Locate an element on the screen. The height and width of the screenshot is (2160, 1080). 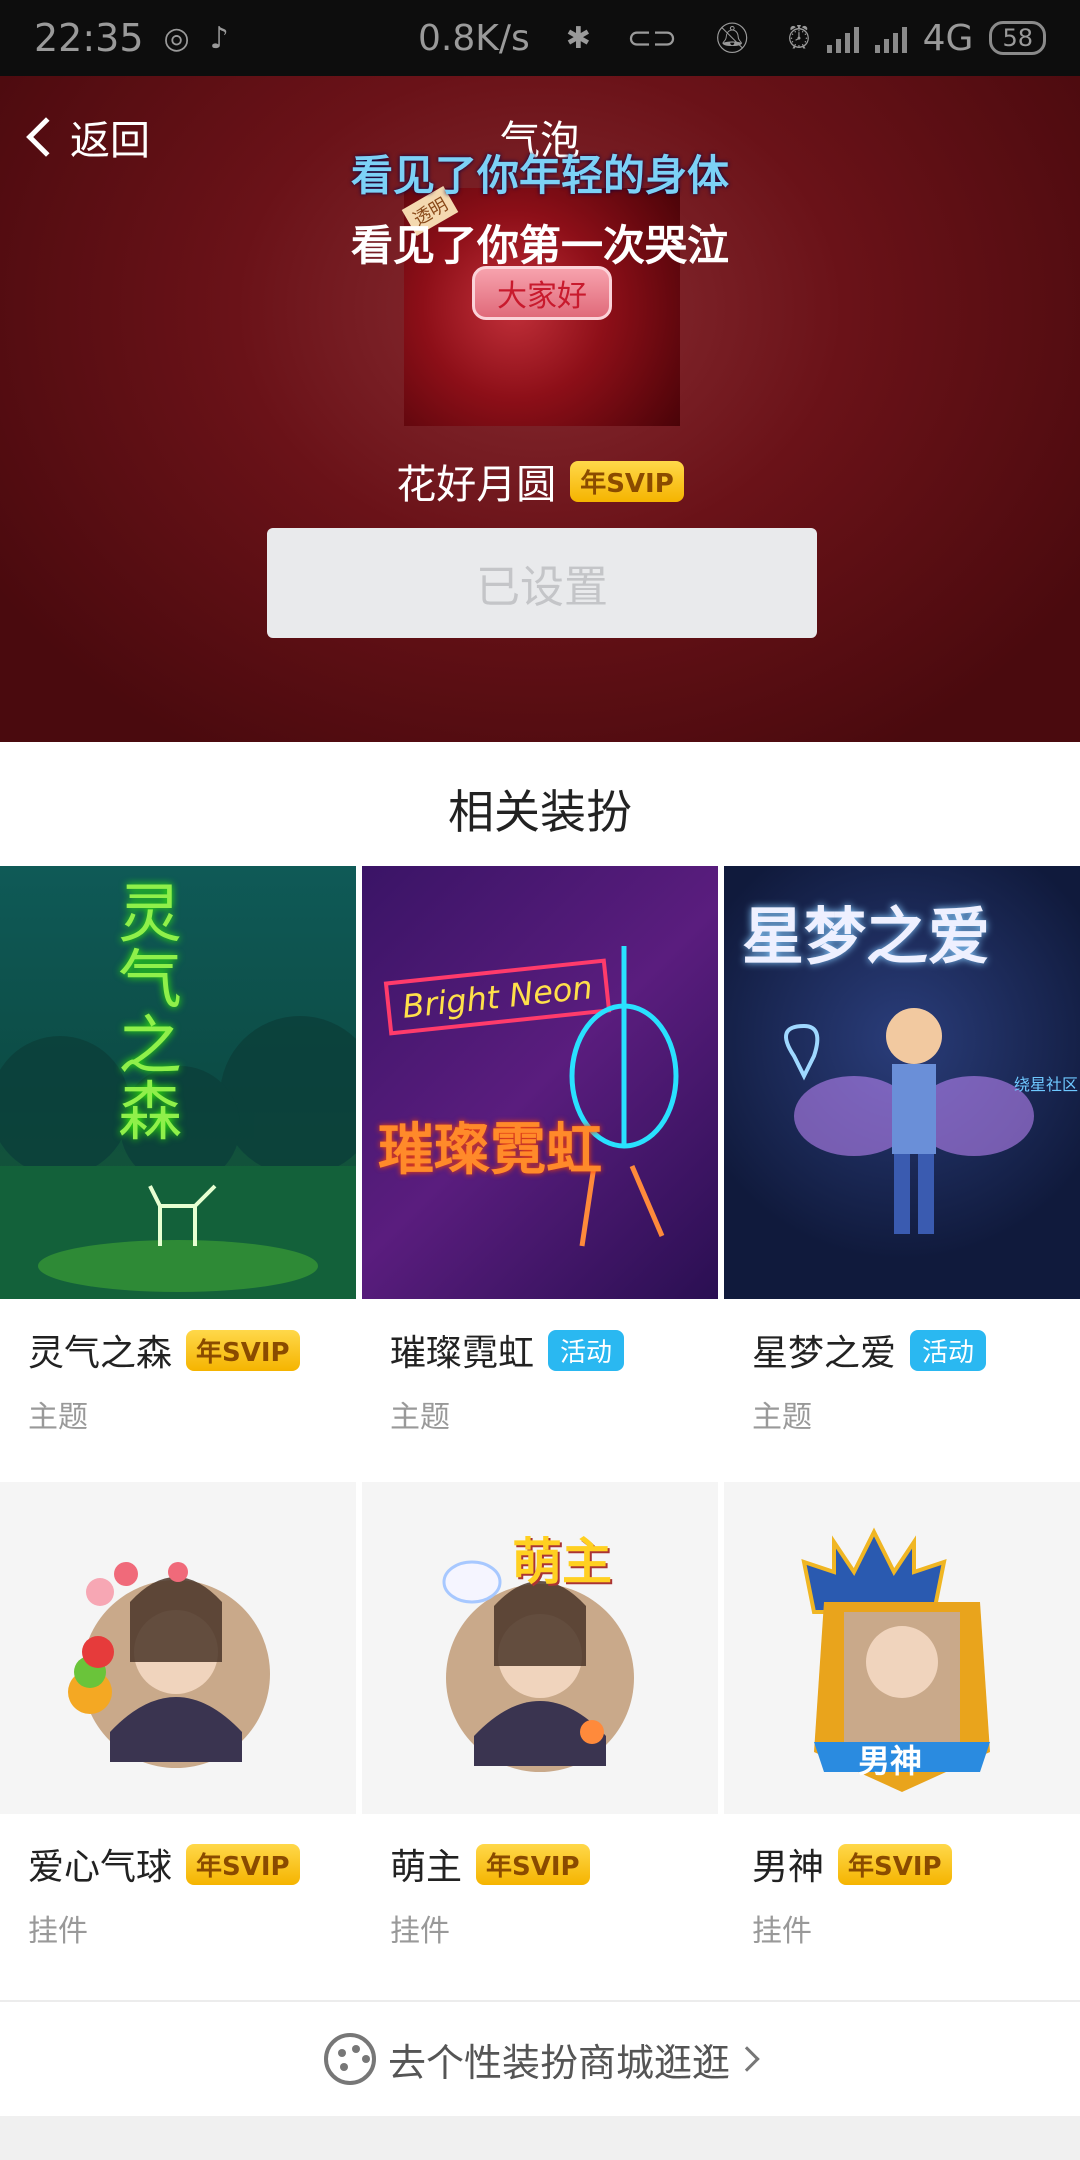
network-type: 4G is located at coordinates (948, 38).